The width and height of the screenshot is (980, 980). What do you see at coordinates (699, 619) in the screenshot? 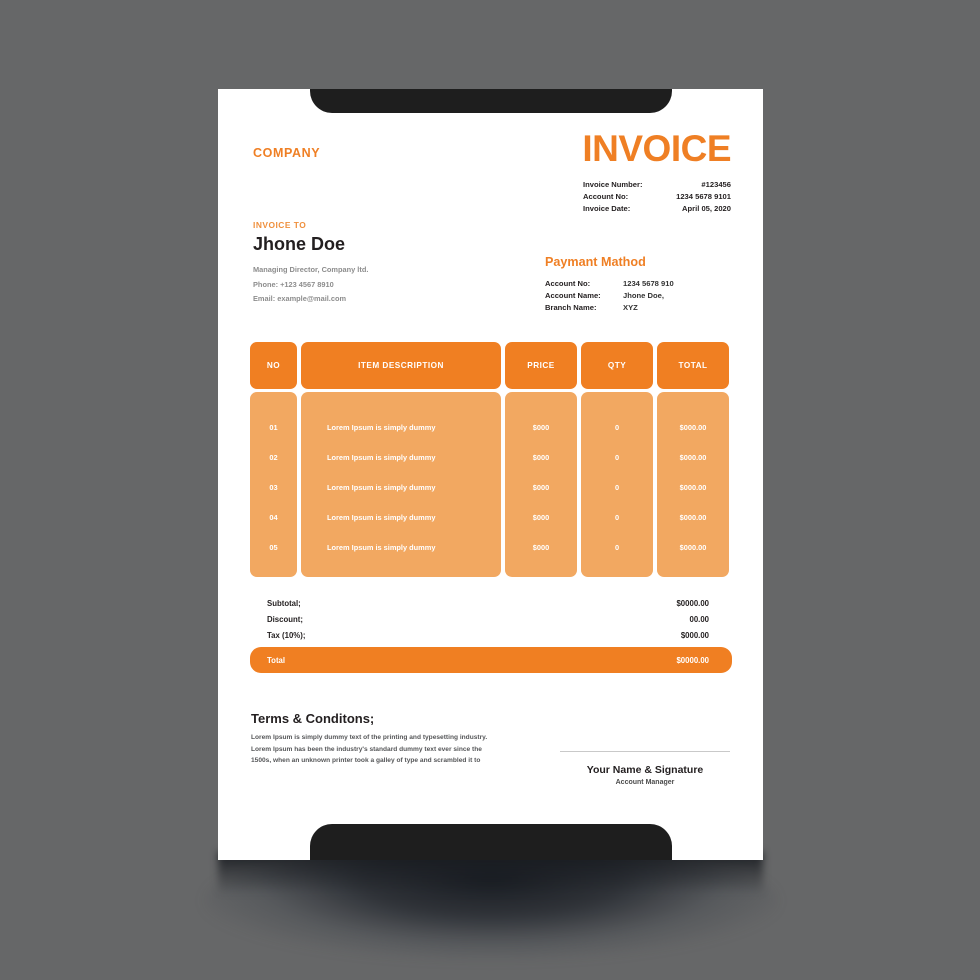
I see `summary-value: 00.00` at bounding box center [699, 619].